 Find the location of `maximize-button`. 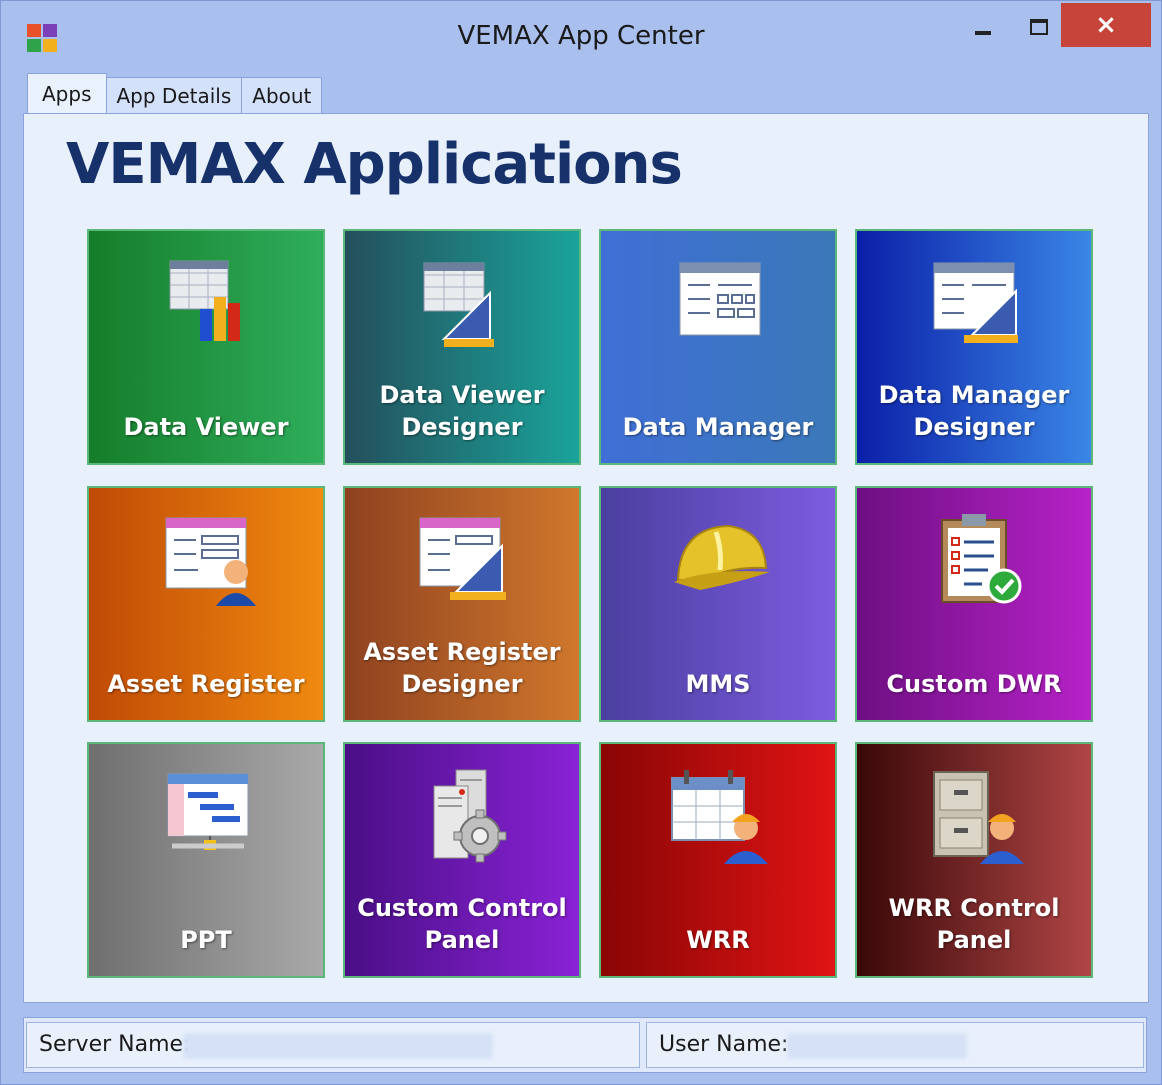

maximize-button is located at coordinates (1039, 27).